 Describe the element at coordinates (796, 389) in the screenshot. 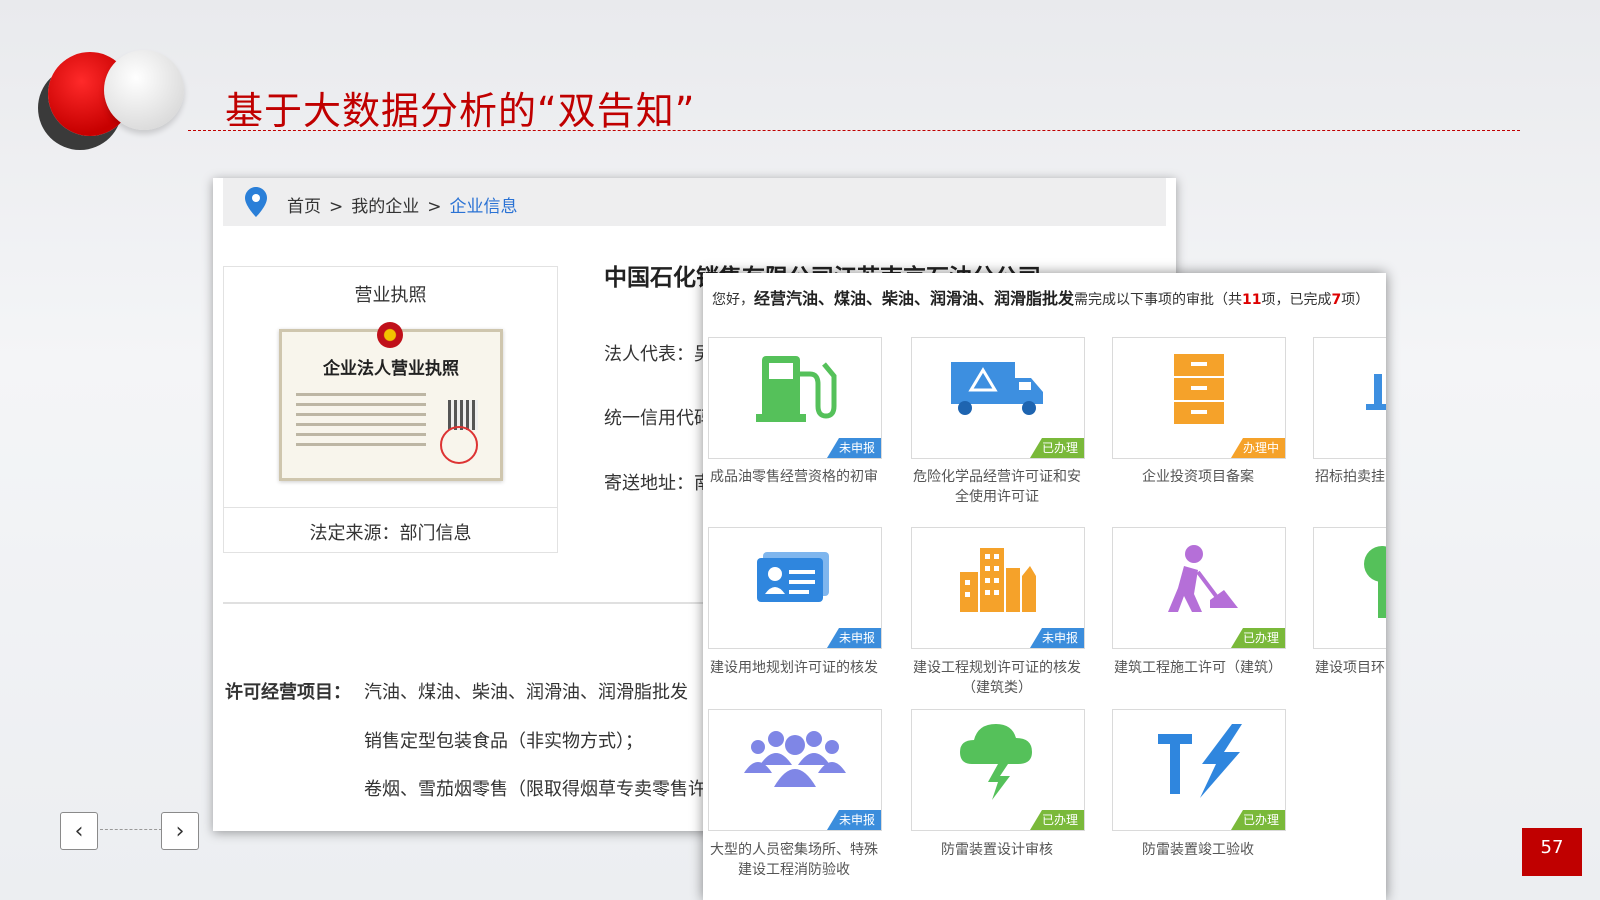

I see `gas-pump-icon` at that location.